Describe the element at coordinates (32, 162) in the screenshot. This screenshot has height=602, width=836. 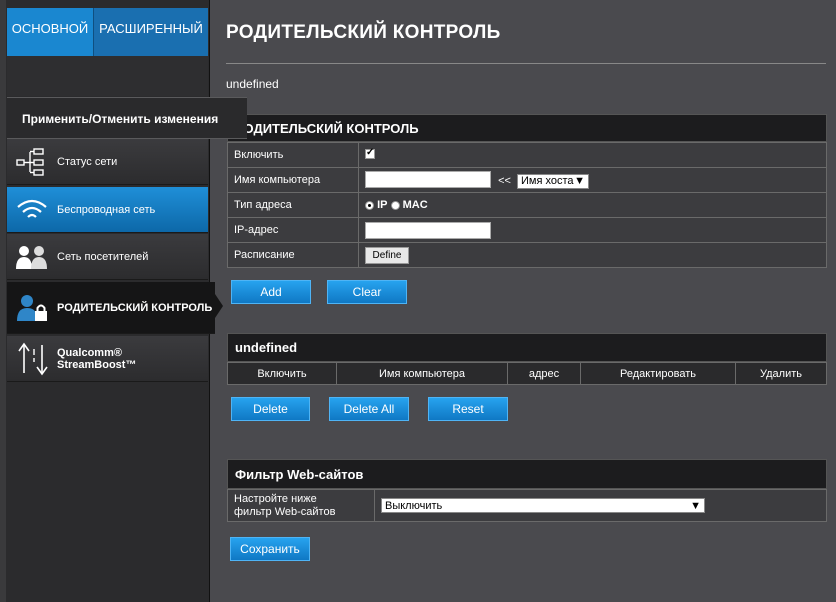
I see `network-status-icon` at that location.